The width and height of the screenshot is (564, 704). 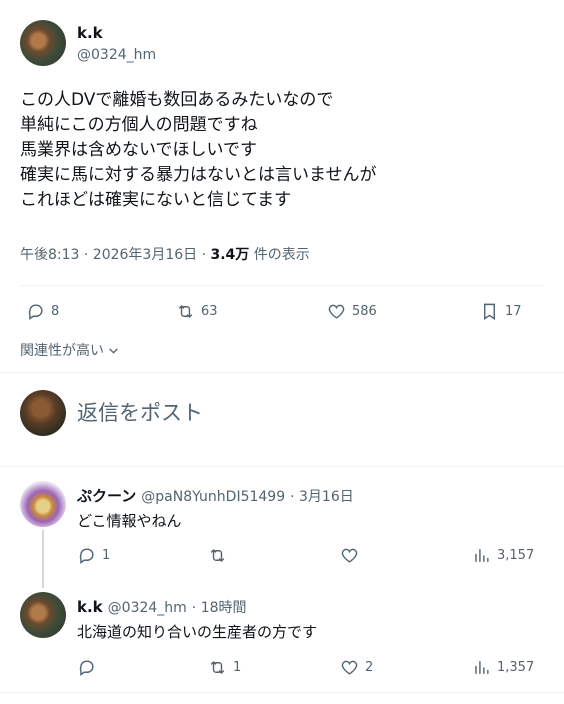 I want to click on like-action: 586, so click(x=352, y=311).